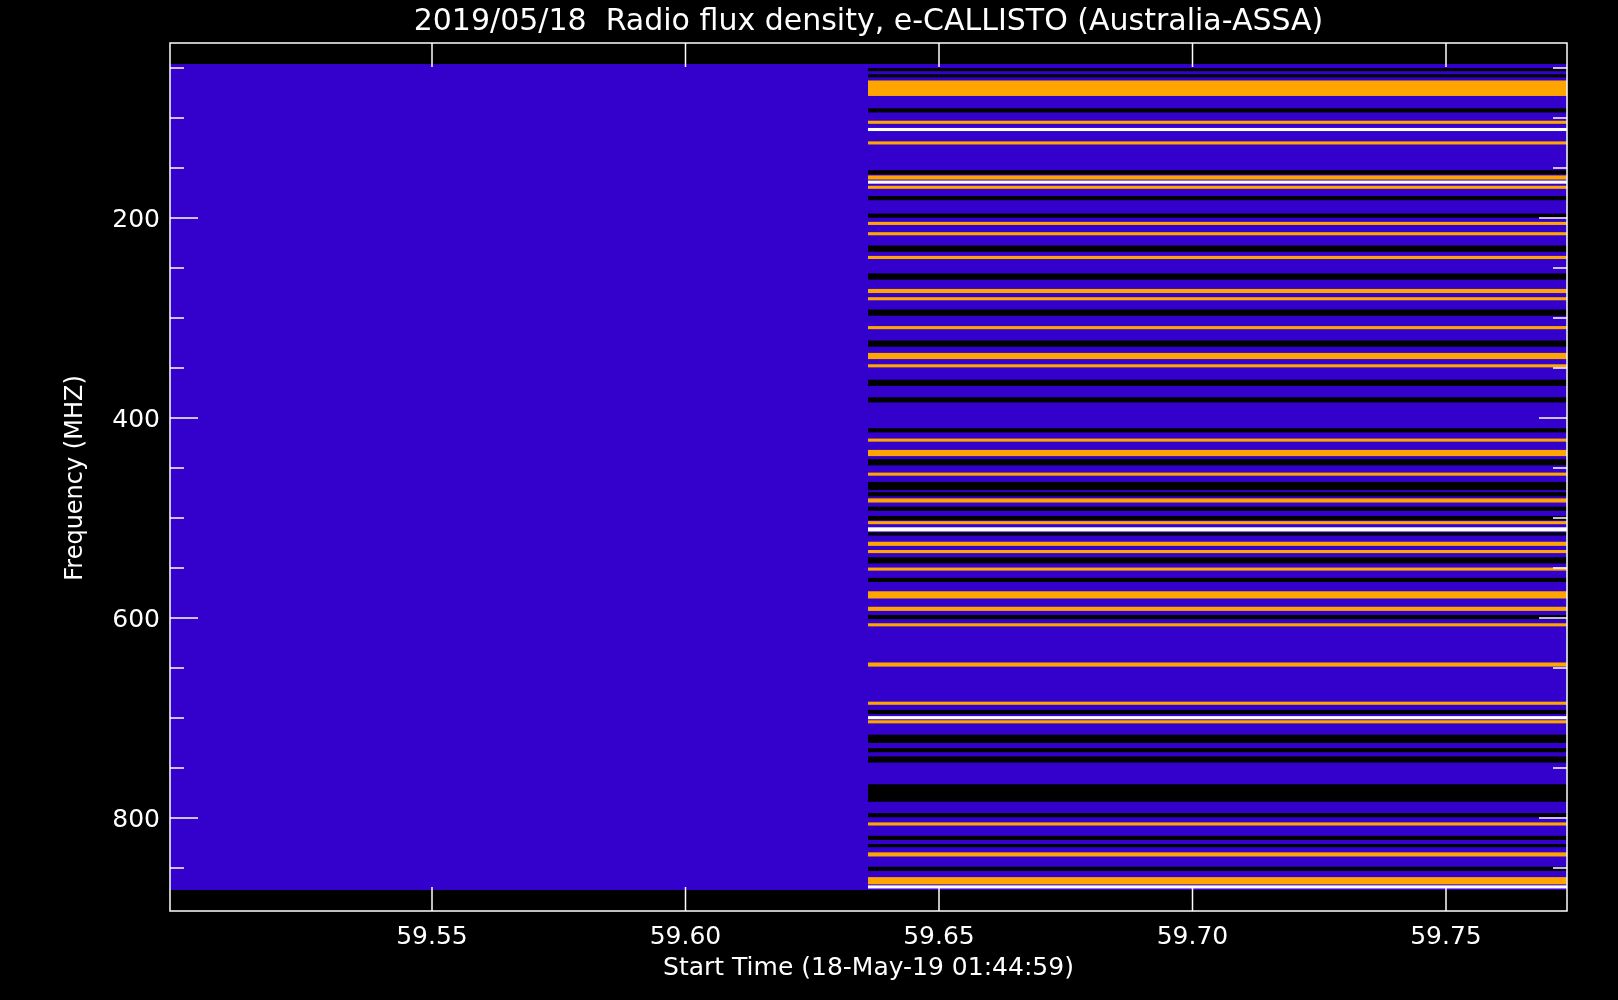 The image size is (1618, 1000). Describe the element at coordinates (868, 19) in the screenshot. I see `plot-title: 2019/05/18 Radio flux density, e-CALLISTO (Australia-ASSA)` at that location.